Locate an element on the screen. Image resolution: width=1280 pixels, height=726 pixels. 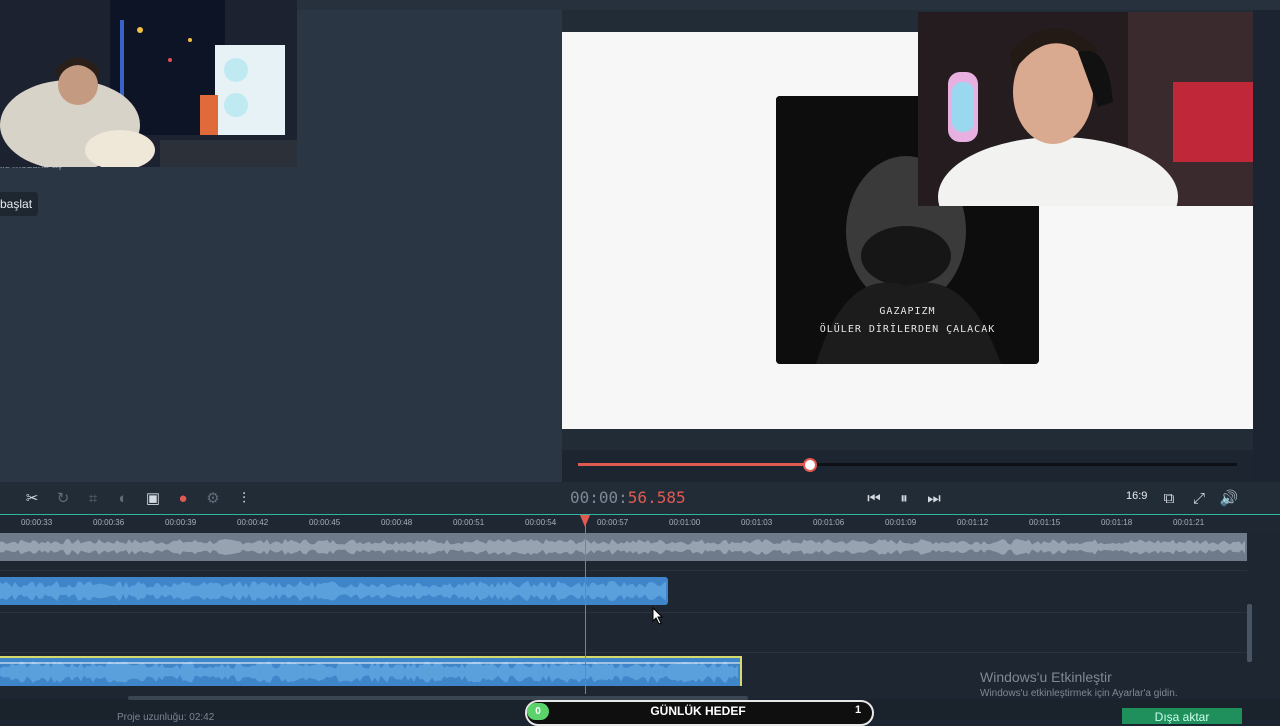
ruler-tick-label: 00:01:06 is located at coordinates (829, 522).